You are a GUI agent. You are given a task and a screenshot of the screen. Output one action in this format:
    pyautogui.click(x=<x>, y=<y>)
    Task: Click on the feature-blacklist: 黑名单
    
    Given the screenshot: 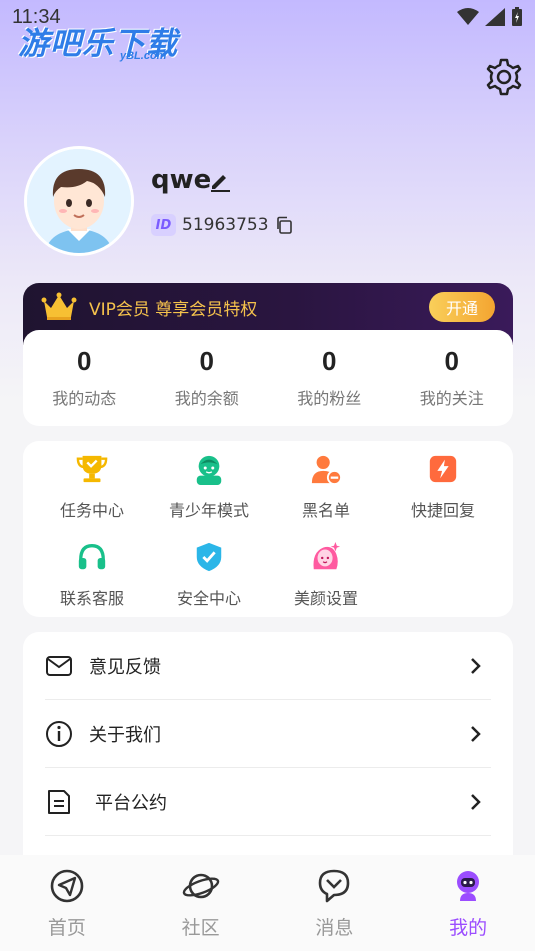 What is the action you would take?
    pyautogui.click(x=326, y=481)
    